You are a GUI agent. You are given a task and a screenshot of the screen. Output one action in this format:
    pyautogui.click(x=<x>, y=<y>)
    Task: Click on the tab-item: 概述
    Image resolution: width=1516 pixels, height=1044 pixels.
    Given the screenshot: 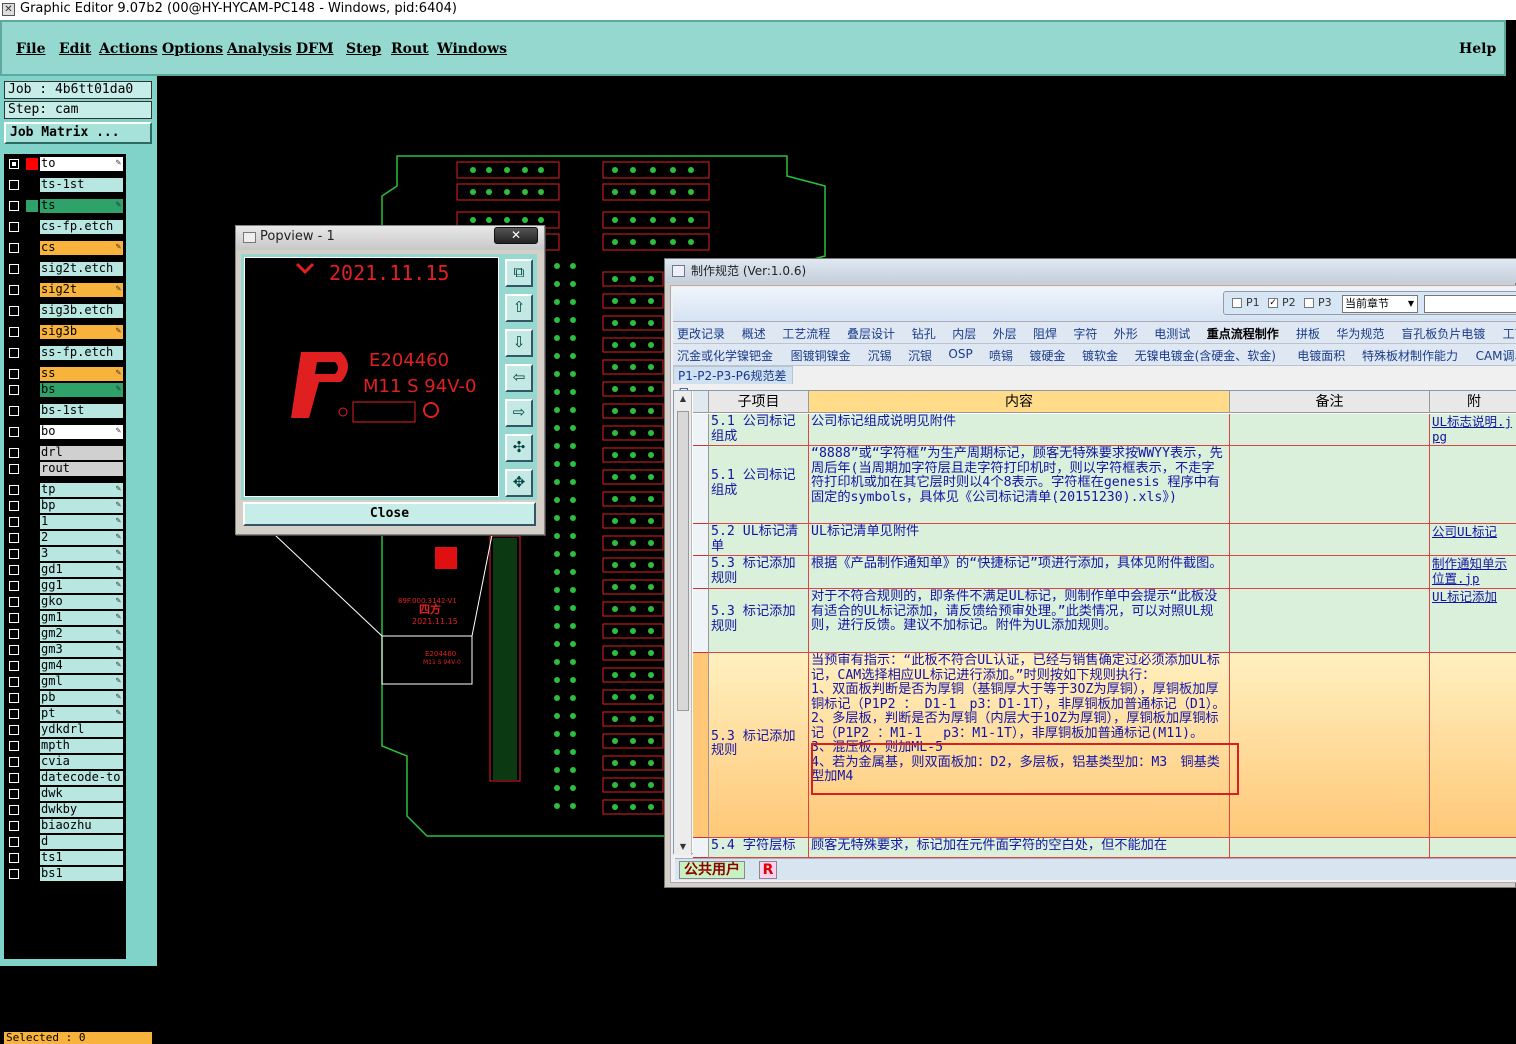 What is the action you would take?
    pyautogui.click(x=754, y=333)
    